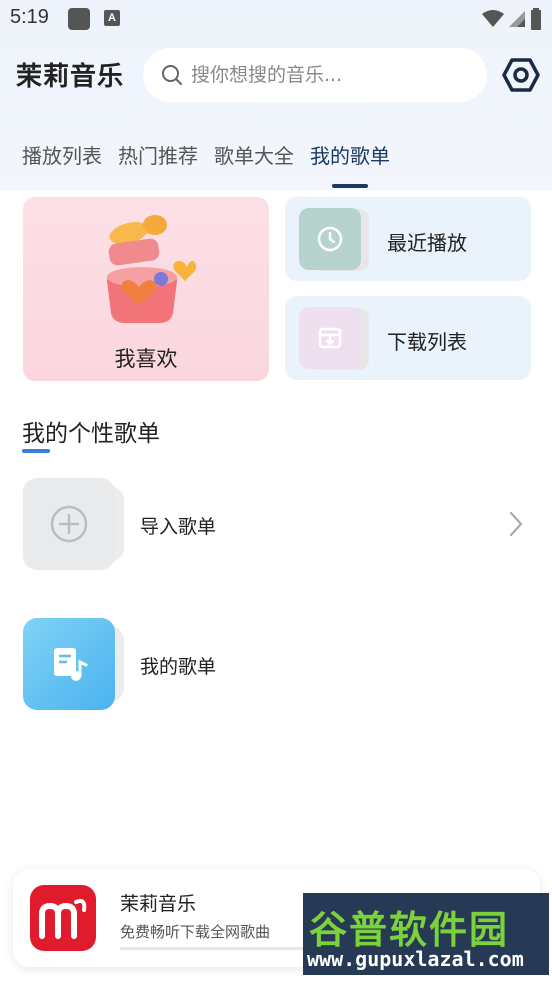 Image resolution: width=552 pixels, height=981 pixels. I want to click on recent-thumb, so click(330, 239).